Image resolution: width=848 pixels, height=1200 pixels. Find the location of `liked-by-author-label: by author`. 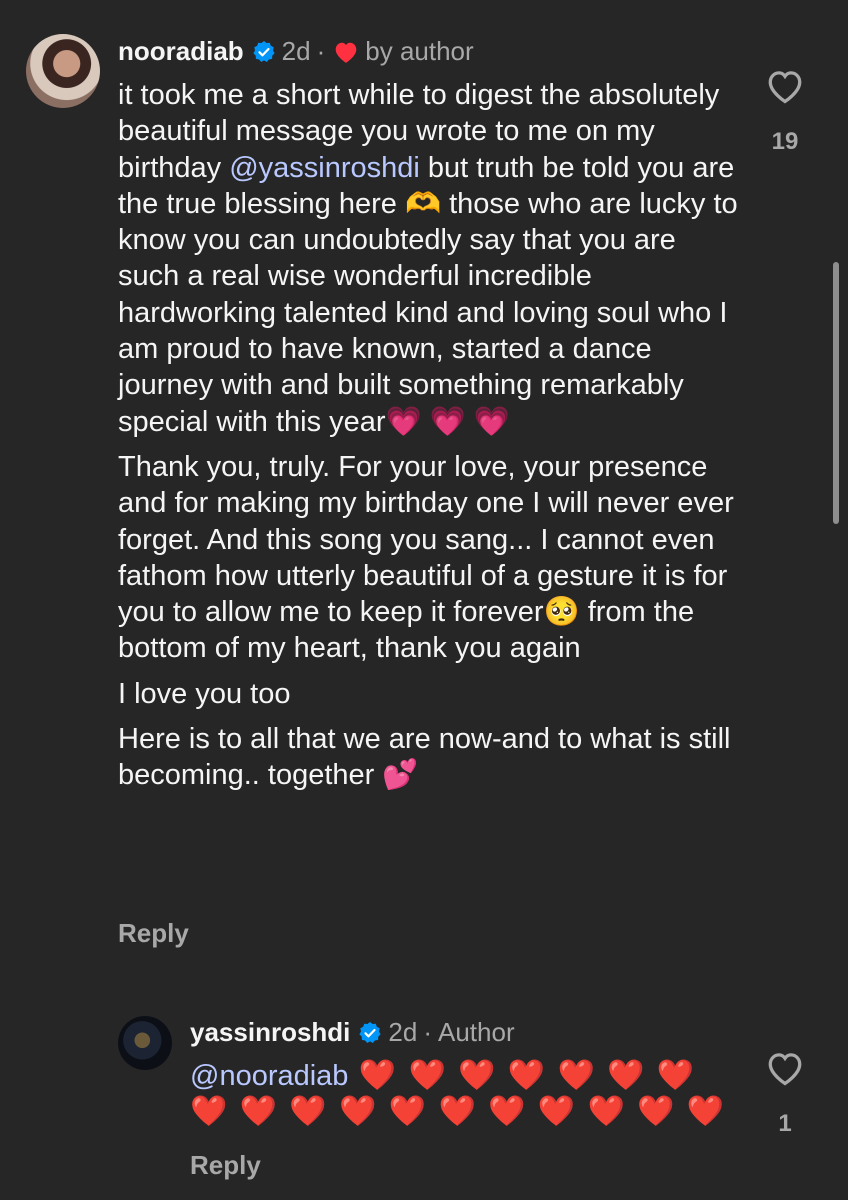

liked-by-author-label: by author is located at coordinates (419, 51).